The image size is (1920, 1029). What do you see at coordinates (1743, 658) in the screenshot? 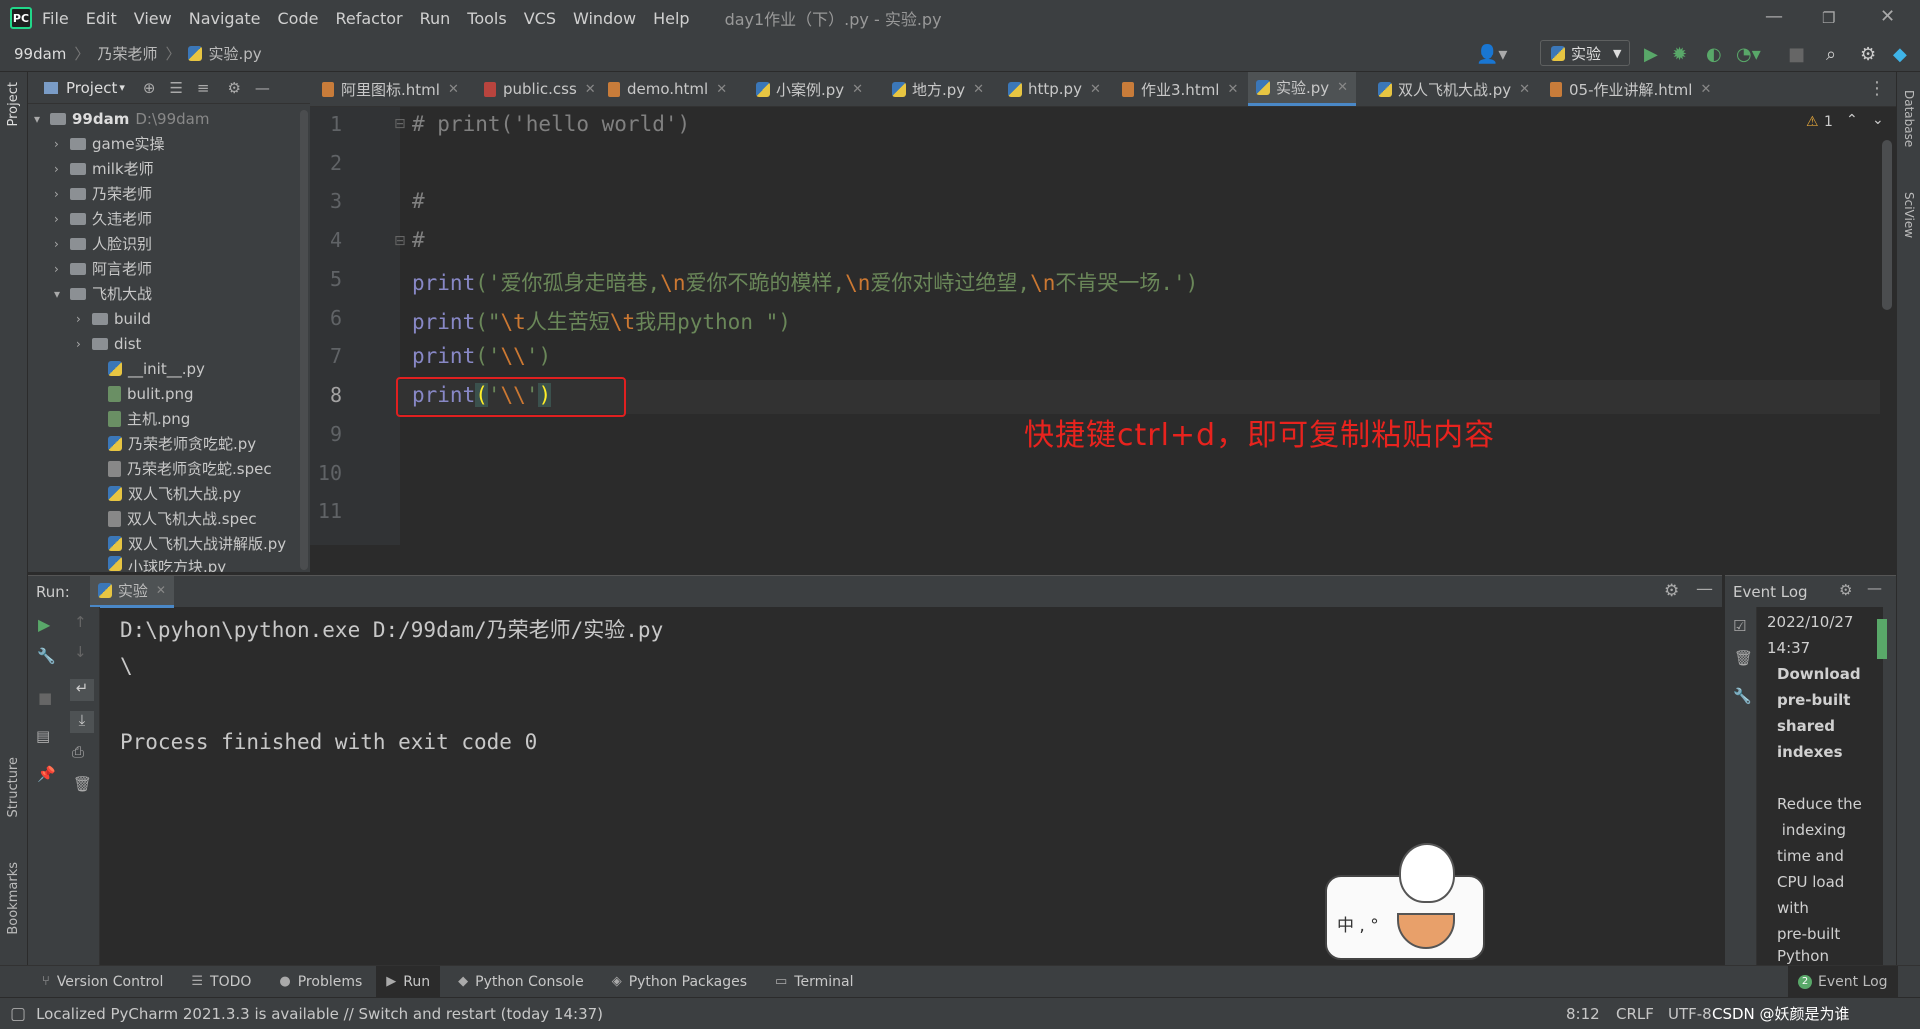
I see `trash-icon: 🗑` at bounding box center [1743, 658].